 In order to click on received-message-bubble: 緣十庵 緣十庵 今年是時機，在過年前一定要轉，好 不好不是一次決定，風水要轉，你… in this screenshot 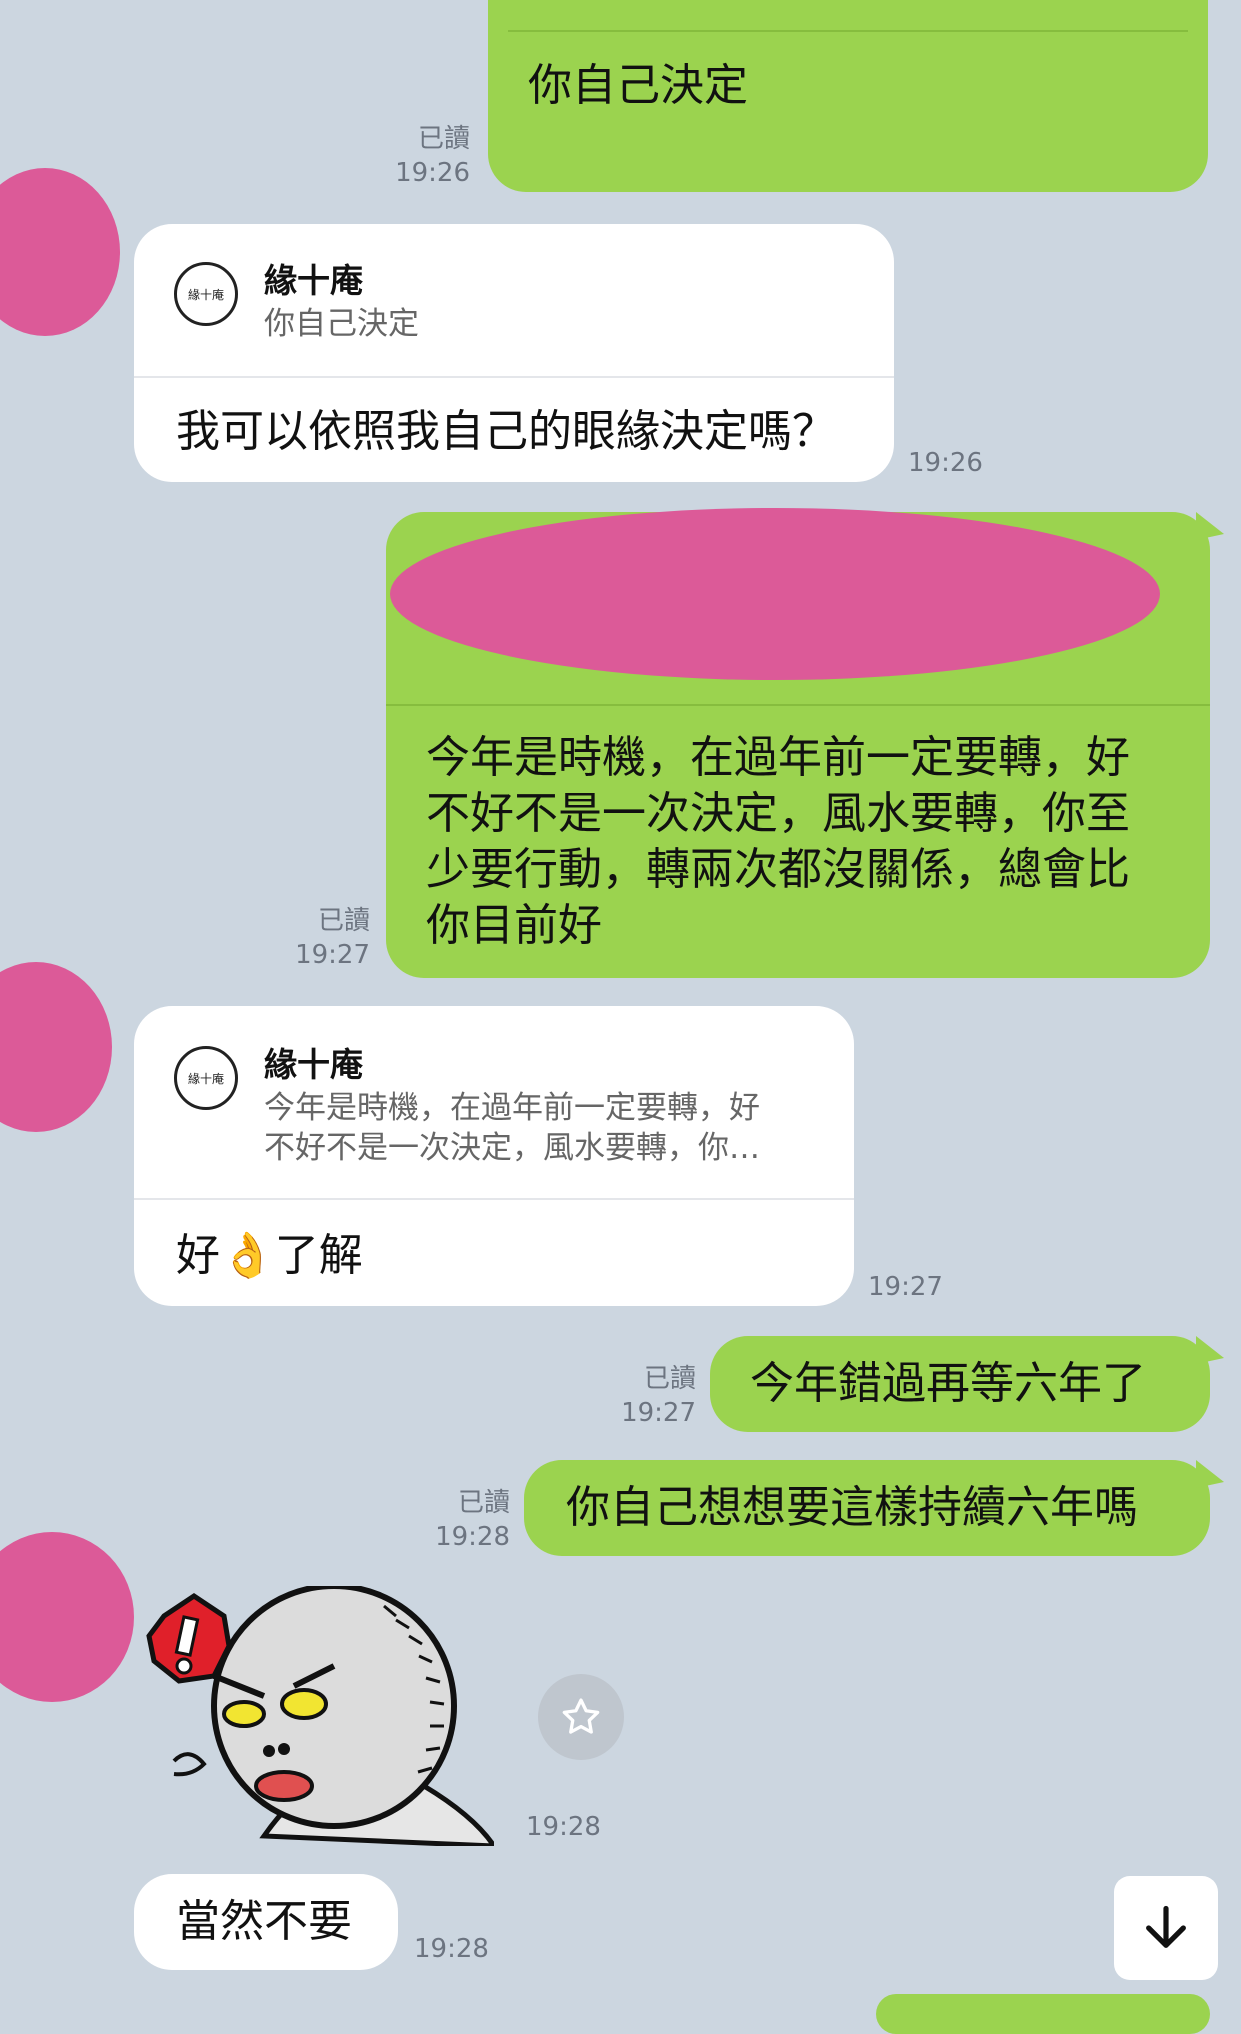, I will do `click(494, 1156)`.